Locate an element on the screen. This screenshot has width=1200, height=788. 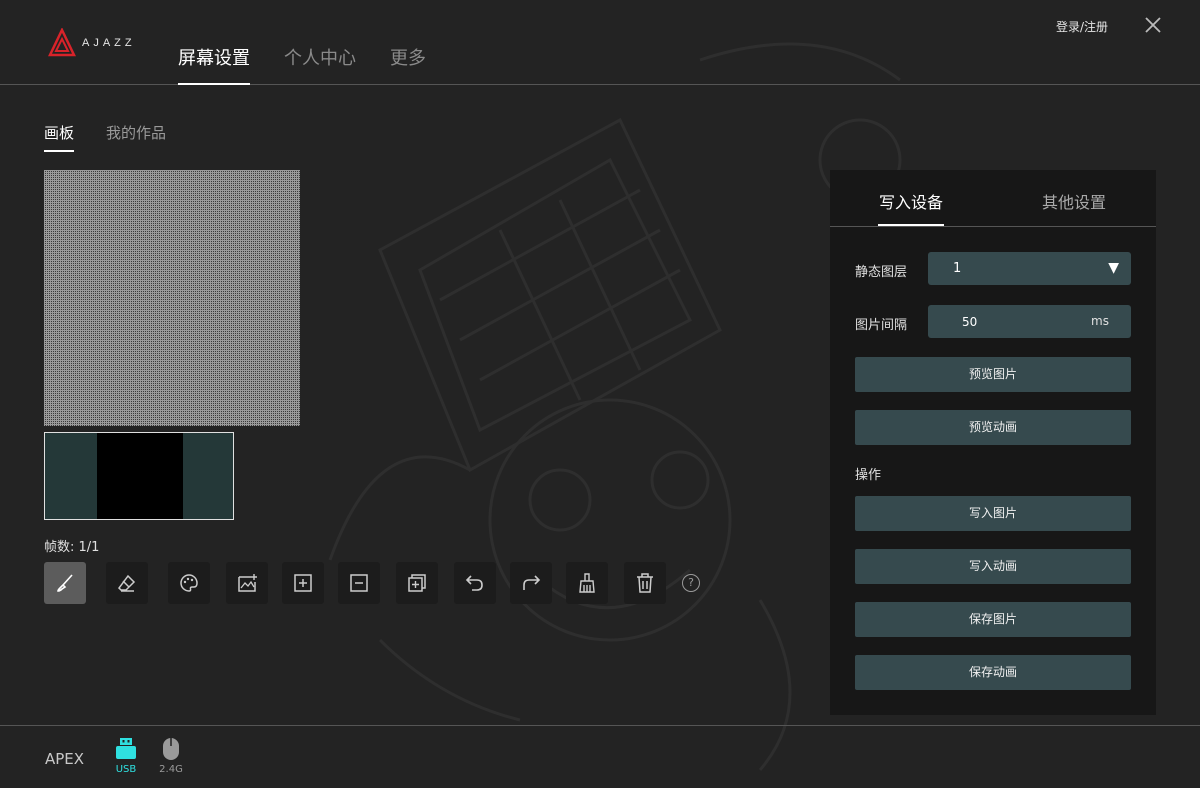
remove-frame-tool is located at coordinates (359, 583).